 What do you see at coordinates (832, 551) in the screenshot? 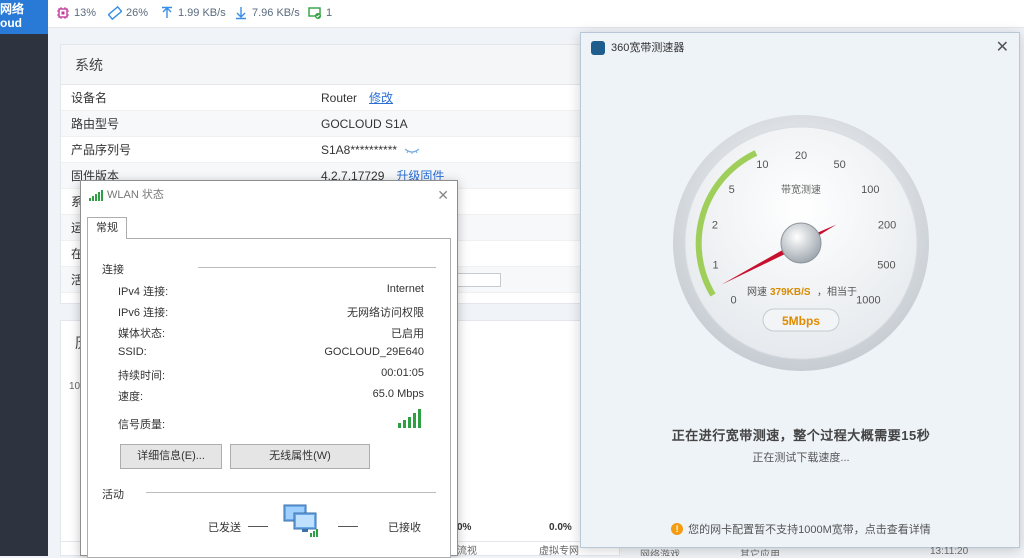
I see `footer-right: 网络游戏 其它应用 13:11:20` at bounding box center [832, 551].